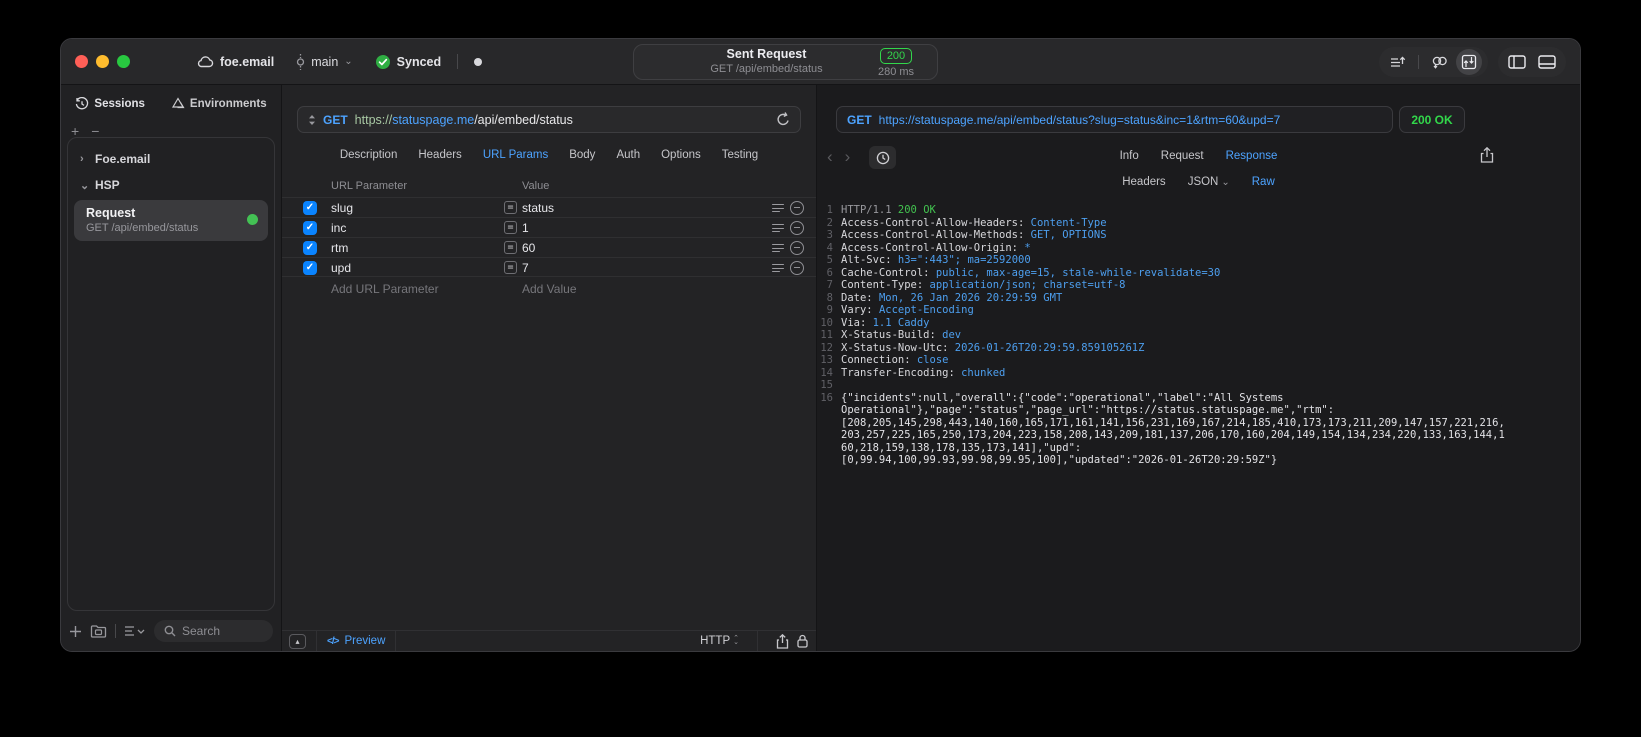 This screenshot has height=737, width=1641. Describe the element at coordinates (75, 631) in the screenshot. I see `add-request-icon` at that location.